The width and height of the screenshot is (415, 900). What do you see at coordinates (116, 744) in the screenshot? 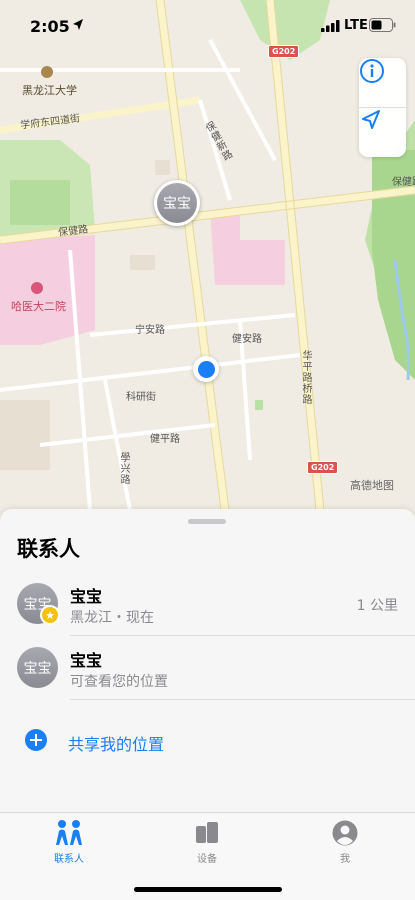
I see `share-my-location-label: 共享我的位置` at bounding box center [116, 744].